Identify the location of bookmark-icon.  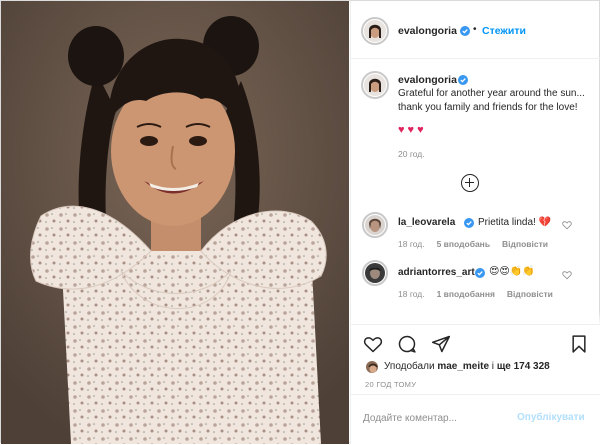
(579, 344).